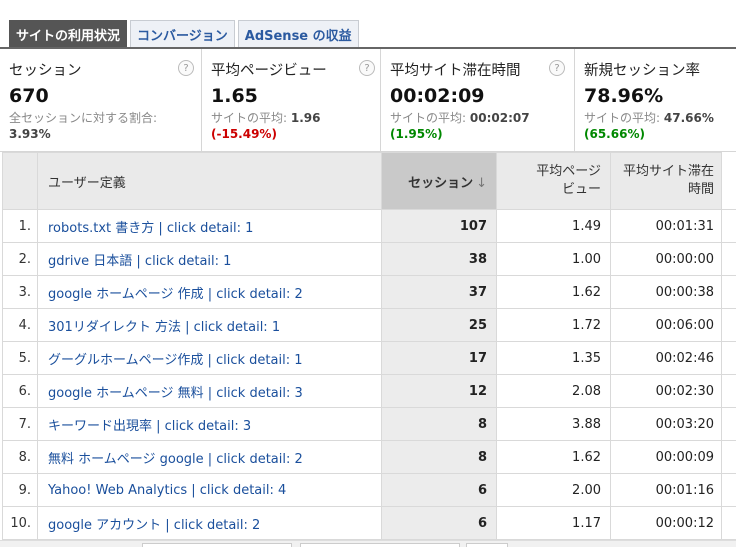 Image resolution: width=736 pixels, height=547 pixels. Describe the element at coordinates (83, 118) in the screenshot. I see `scorecard-sub: 全セッションに対する割合:` at that location.